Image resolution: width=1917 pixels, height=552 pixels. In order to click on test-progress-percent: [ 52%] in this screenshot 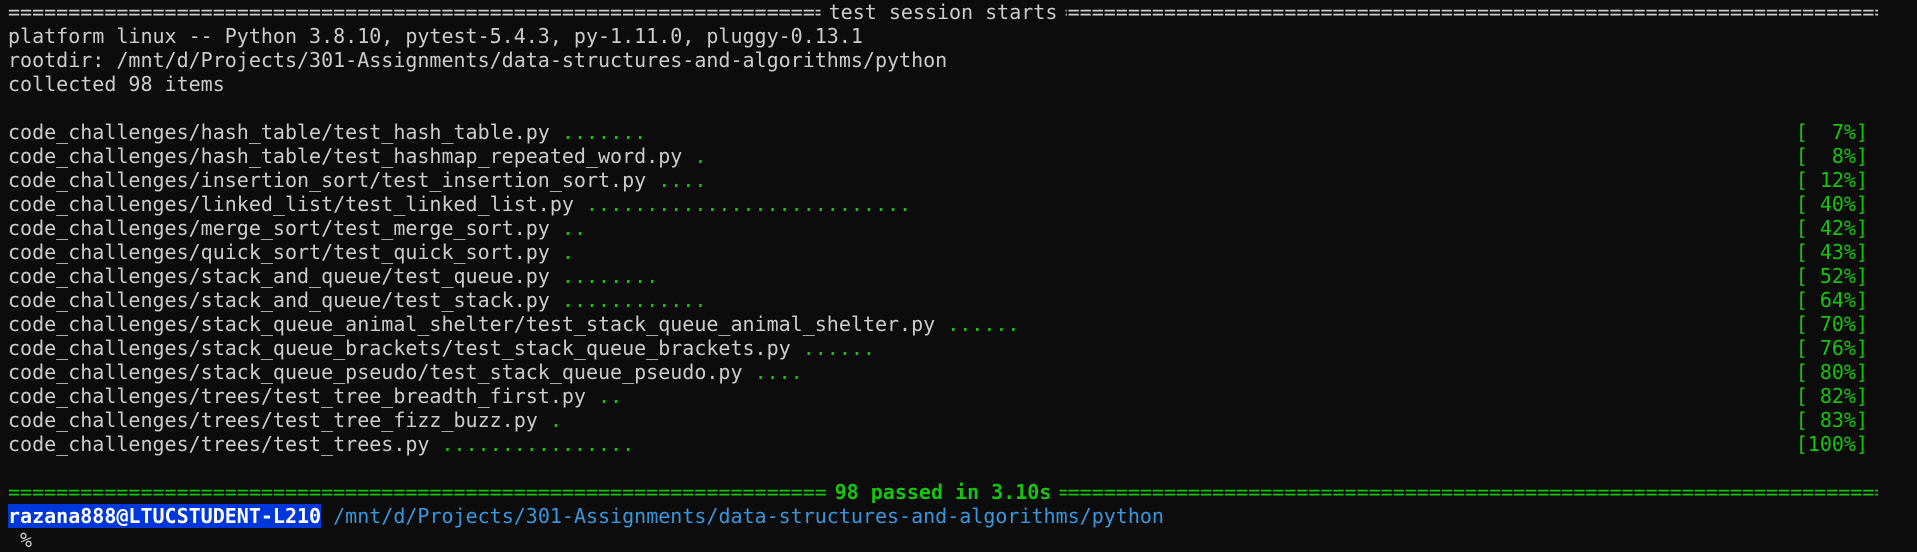, I will do `click(1831, 276)`.